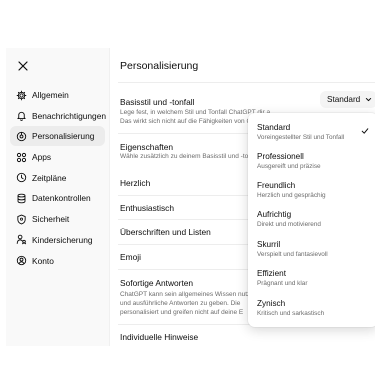  I want to click on option-freundlich: Freundlich Herzlich und gesprächig, so click(316, 190).